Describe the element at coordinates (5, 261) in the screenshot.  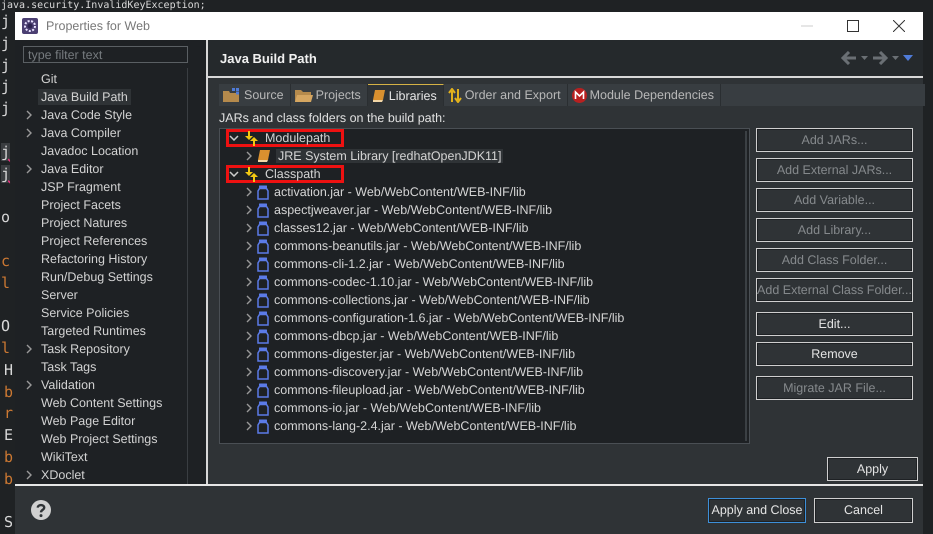
I see `code-text: c` at that location.